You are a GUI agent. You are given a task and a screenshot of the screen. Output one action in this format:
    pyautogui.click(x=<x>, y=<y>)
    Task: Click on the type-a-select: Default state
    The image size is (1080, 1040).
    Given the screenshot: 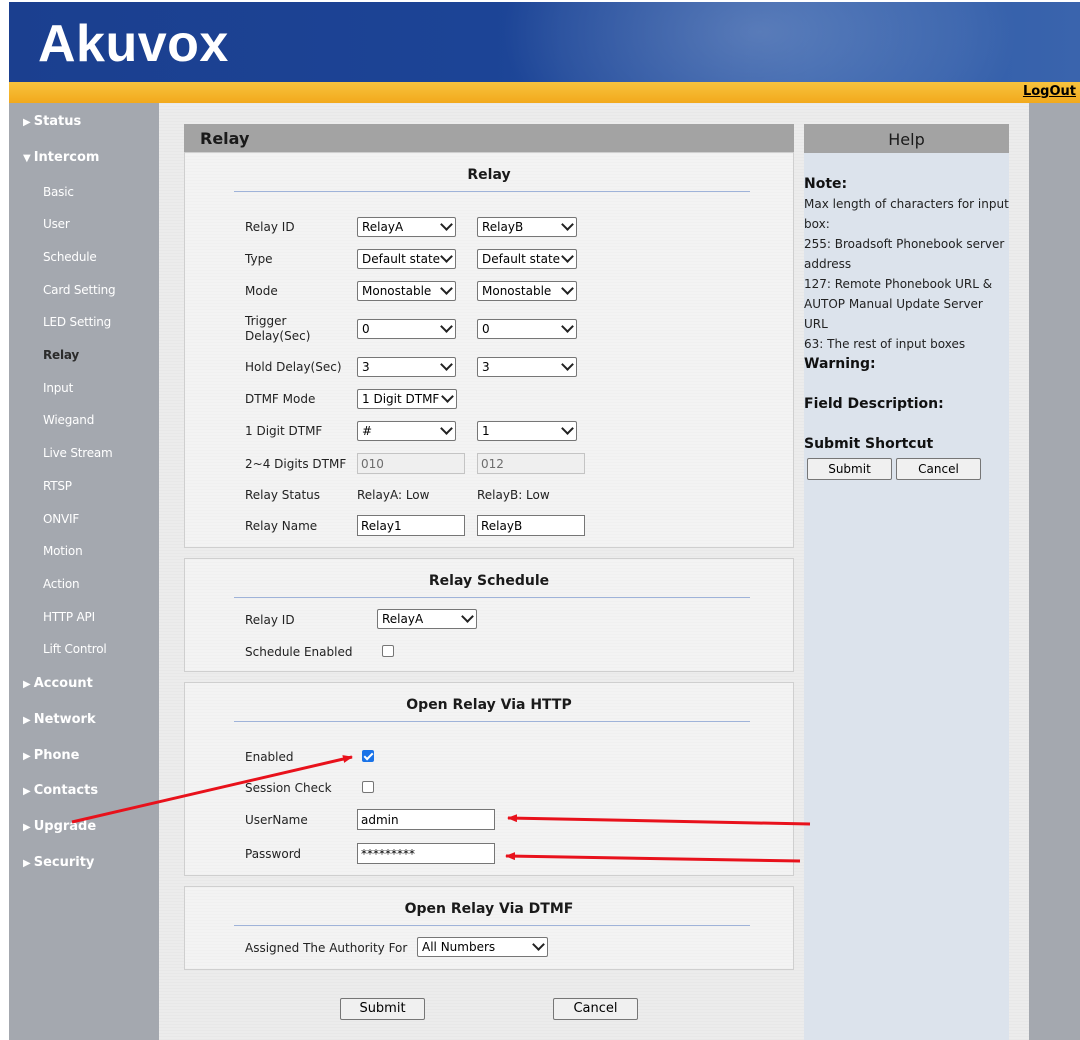 What is the action you would take?
    pyautogui.click(x=406, y=259)
    